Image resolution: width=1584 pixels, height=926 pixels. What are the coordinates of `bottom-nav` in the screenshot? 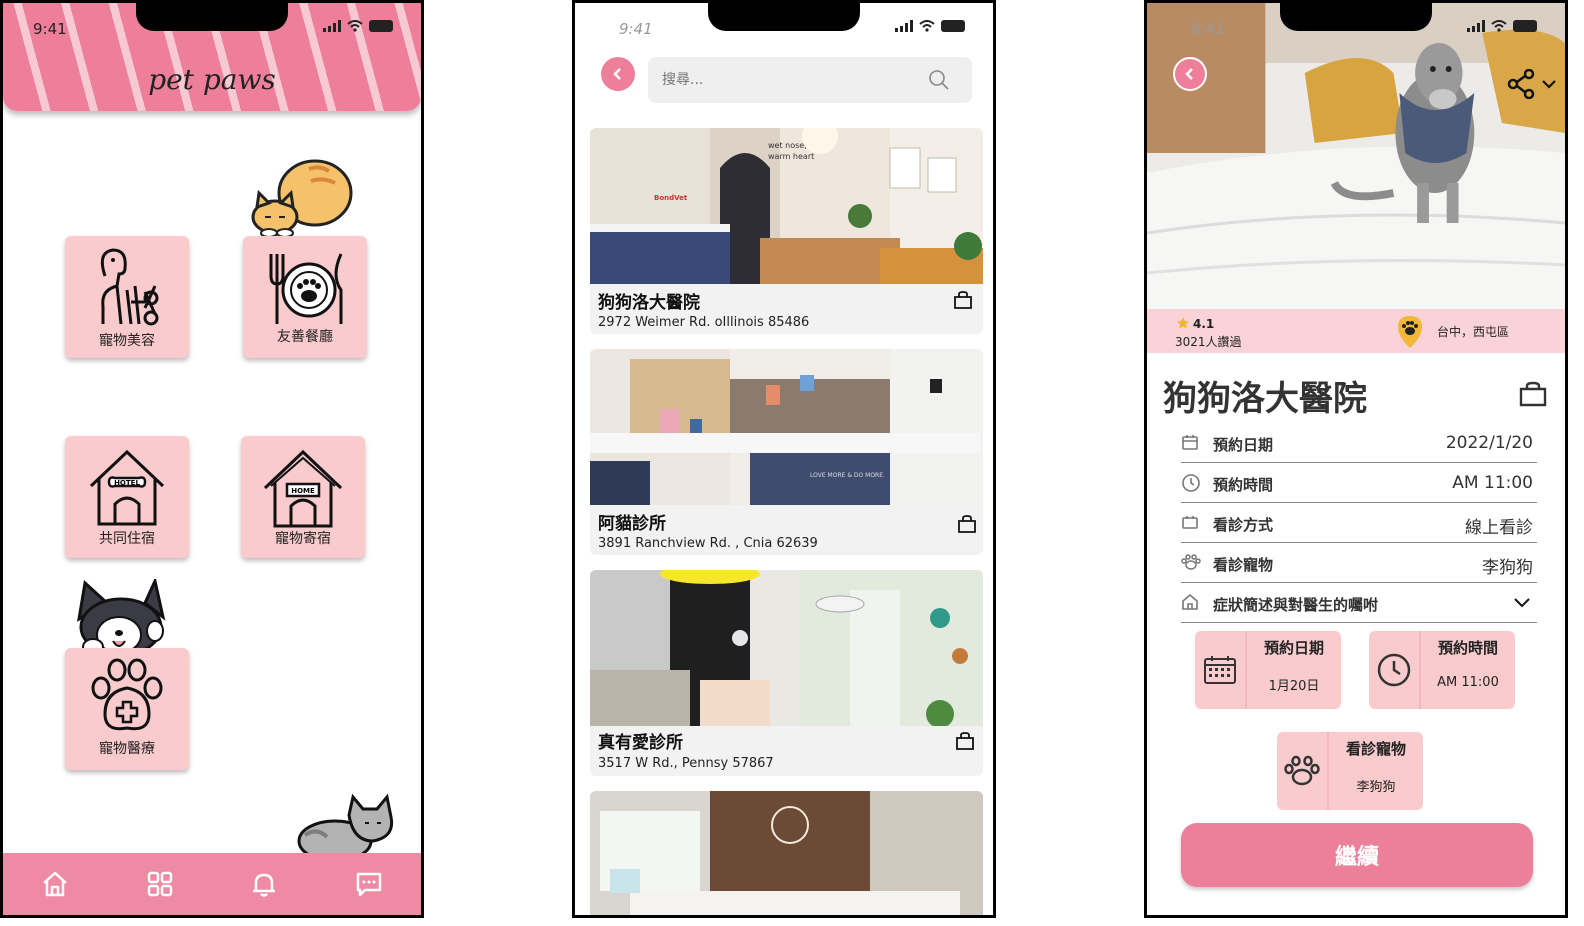 It's located at (212, 884).